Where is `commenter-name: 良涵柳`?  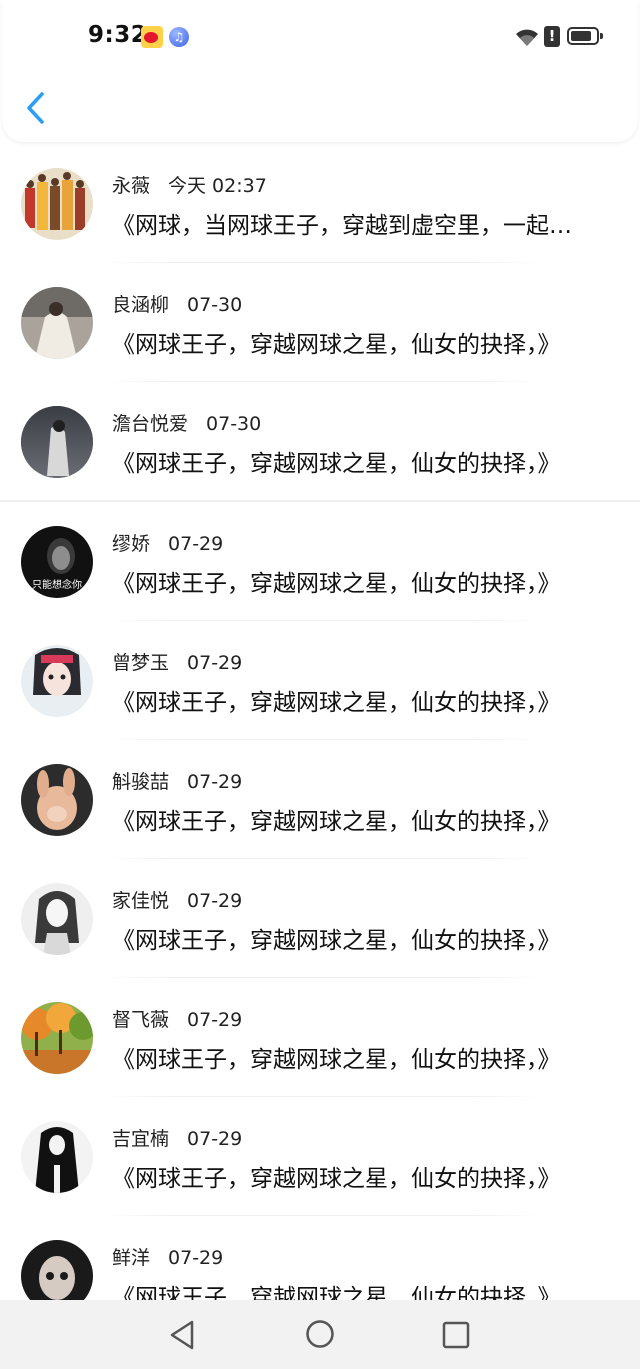
commenter-name: 良涵柳 is located at coordinates (140, 305).